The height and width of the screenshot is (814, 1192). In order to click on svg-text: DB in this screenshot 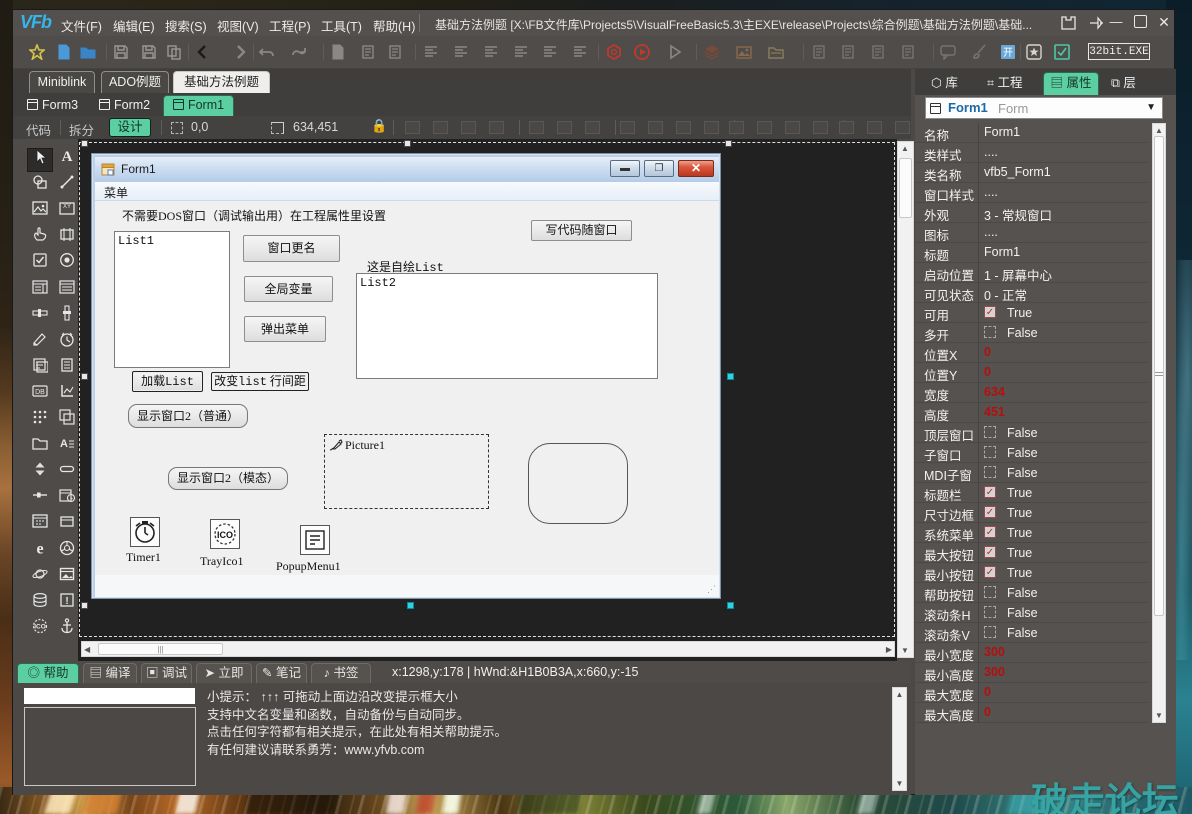, I will do `click(40, 392)`.